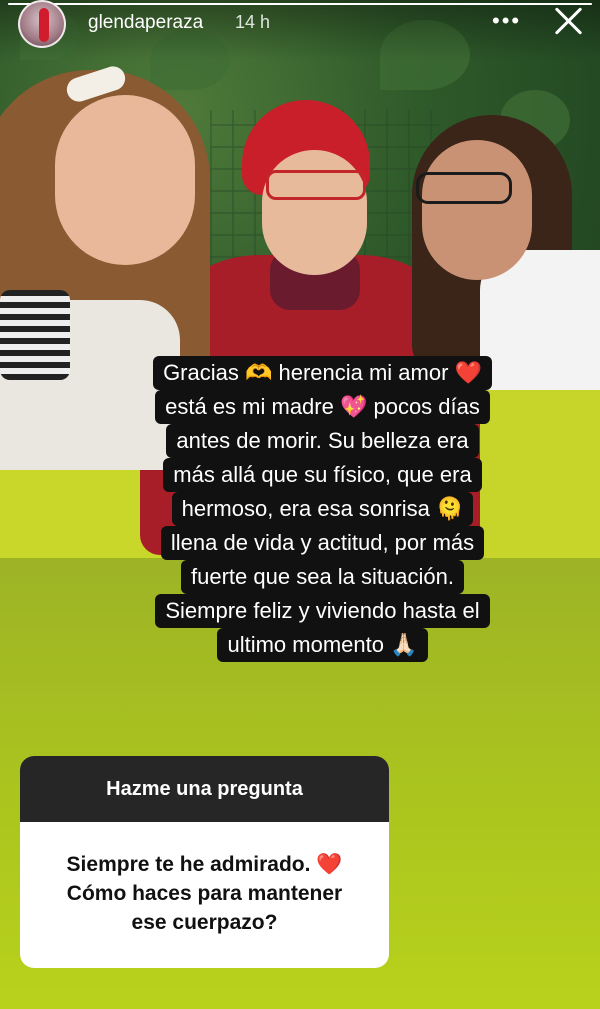  Describe the element at coordinates (204, 893) in the screenshot. I see `question-line: Cómo haces para mantener` at that location.